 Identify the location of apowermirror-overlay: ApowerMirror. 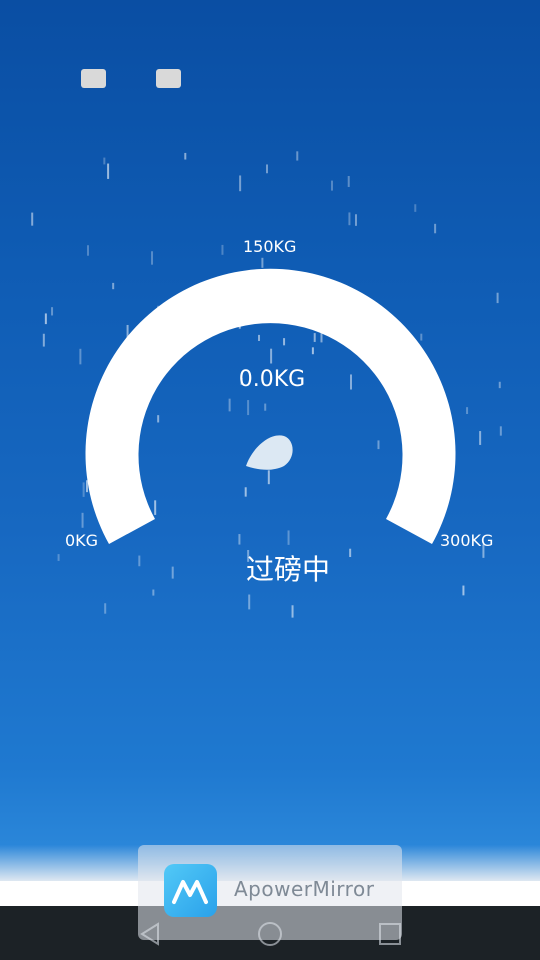
(270, 892).